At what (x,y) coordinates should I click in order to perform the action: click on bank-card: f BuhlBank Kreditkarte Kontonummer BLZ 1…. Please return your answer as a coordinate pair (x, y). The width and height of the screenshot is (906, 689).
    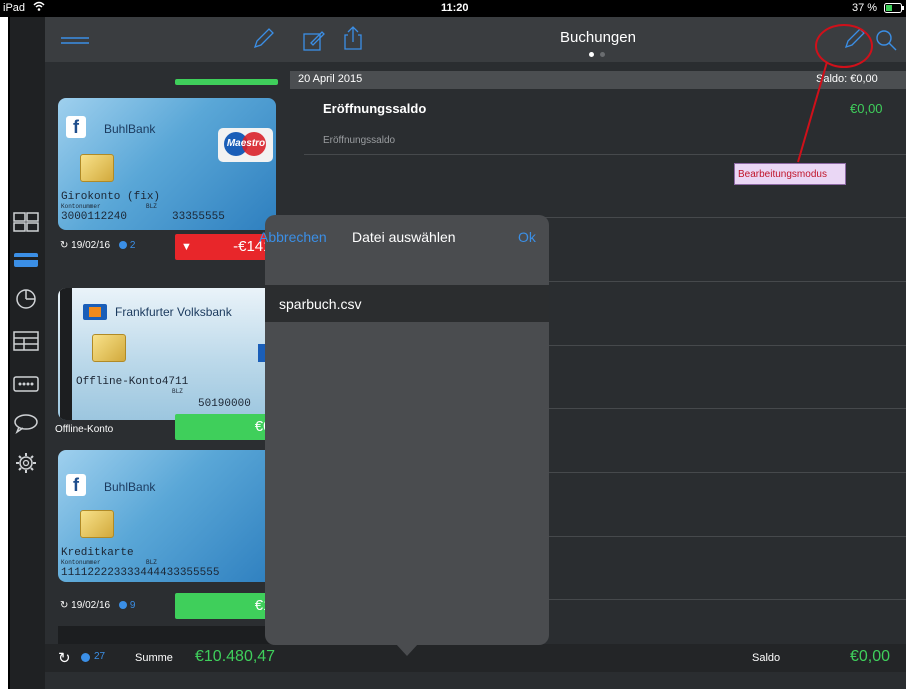
    Looking at the image, I should click on (167, 516).